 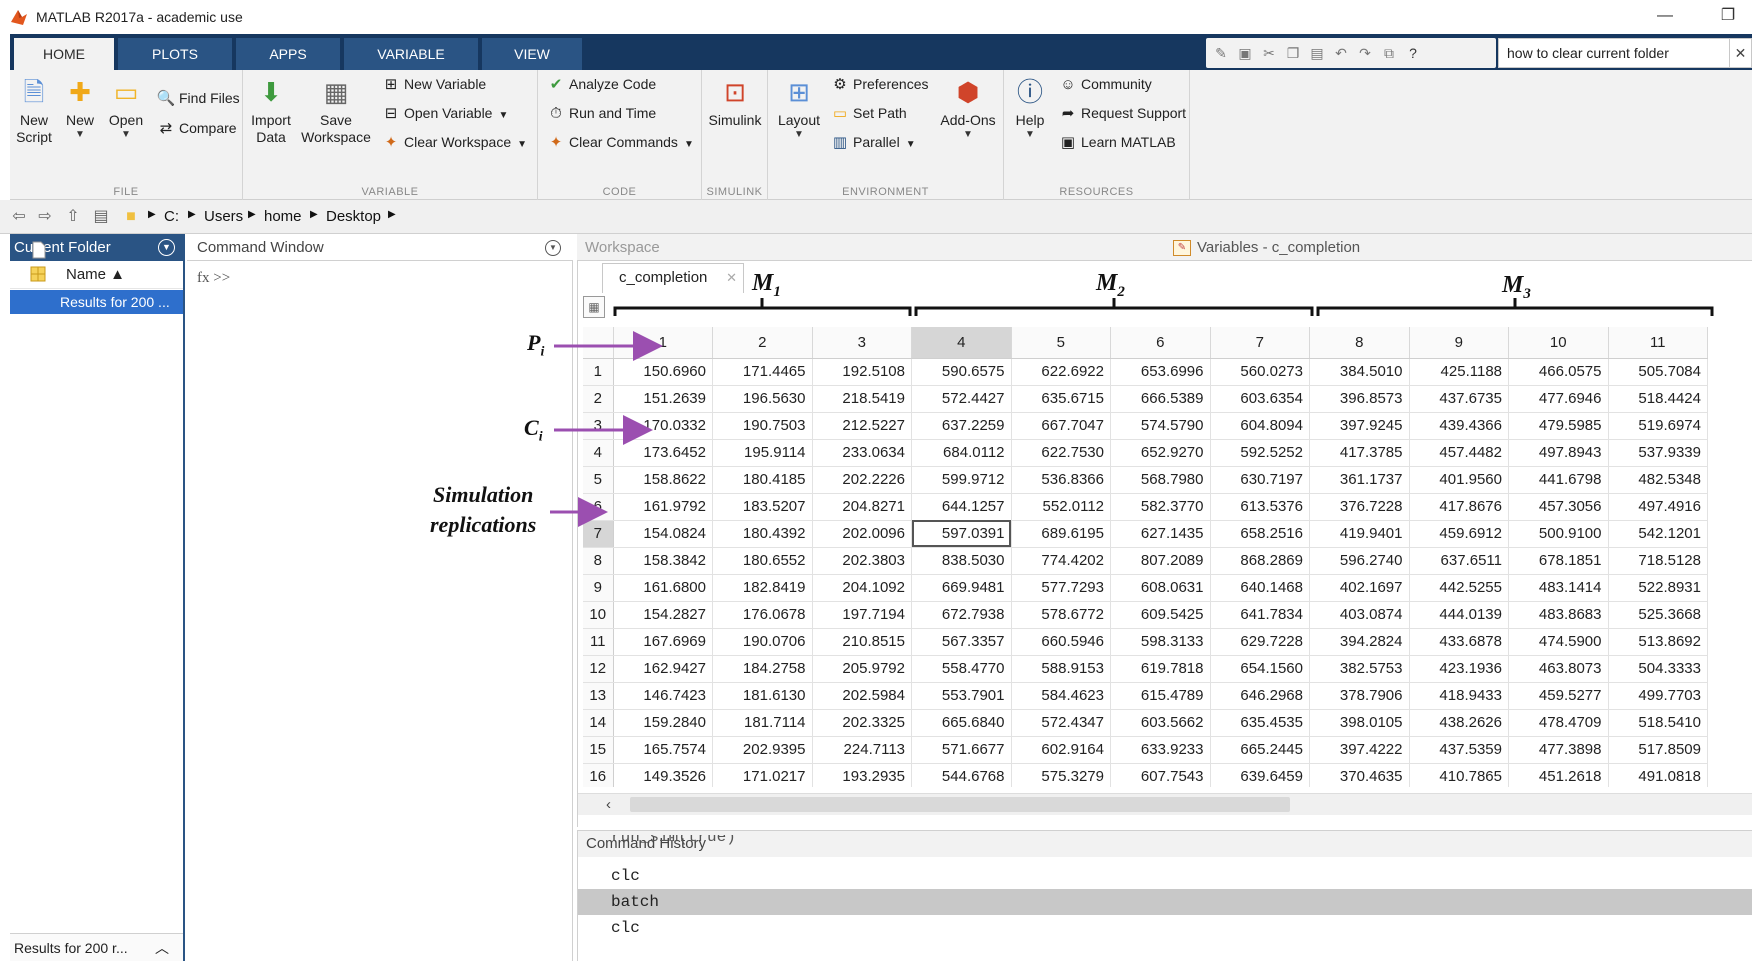 I want to click on switch-windows-icon: ⧉, so click(x=1389, y=53).